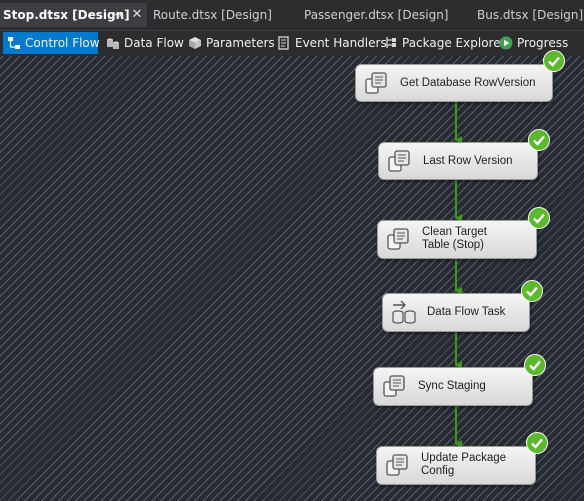 The image size is (584, 501). What do you see at coordinates (454, 43) in the screenshot?
I see `tab-label: Package Explorer` at bounding box center [454, 43].